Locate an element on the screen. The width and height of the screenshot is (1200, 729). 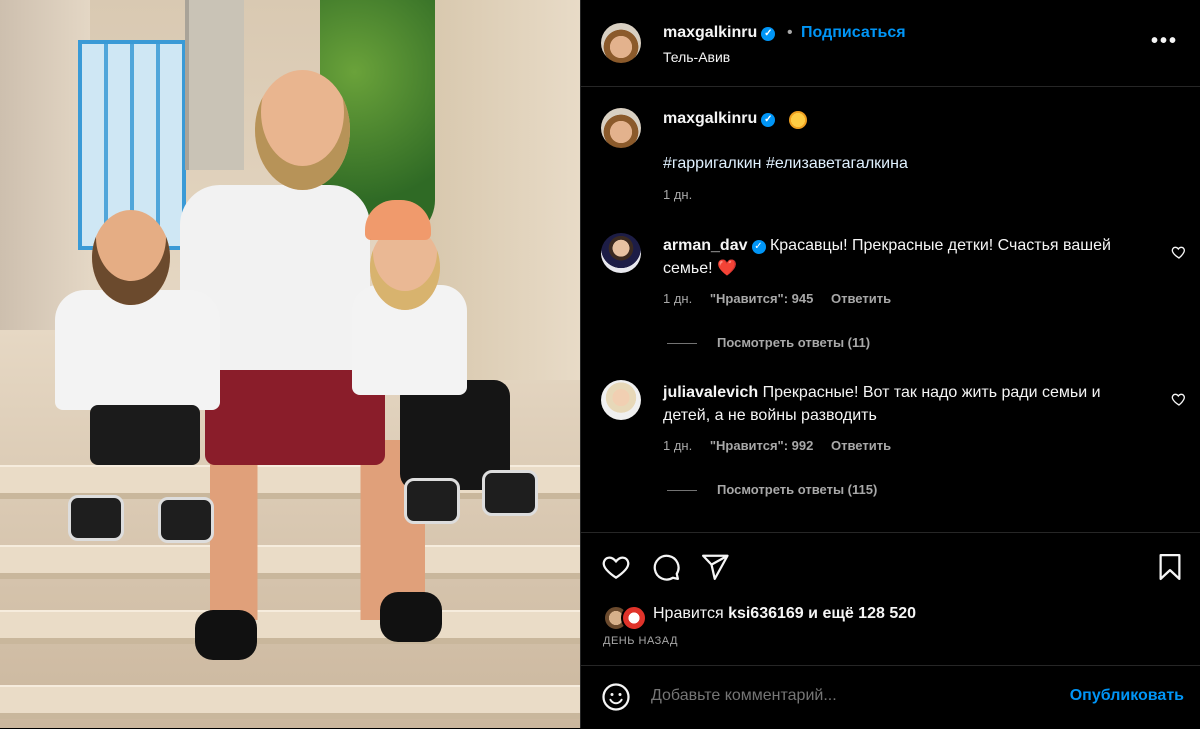
caption-hashtags: #гарригалкин #елизаветагалкина is located at coordinates (785, 164).